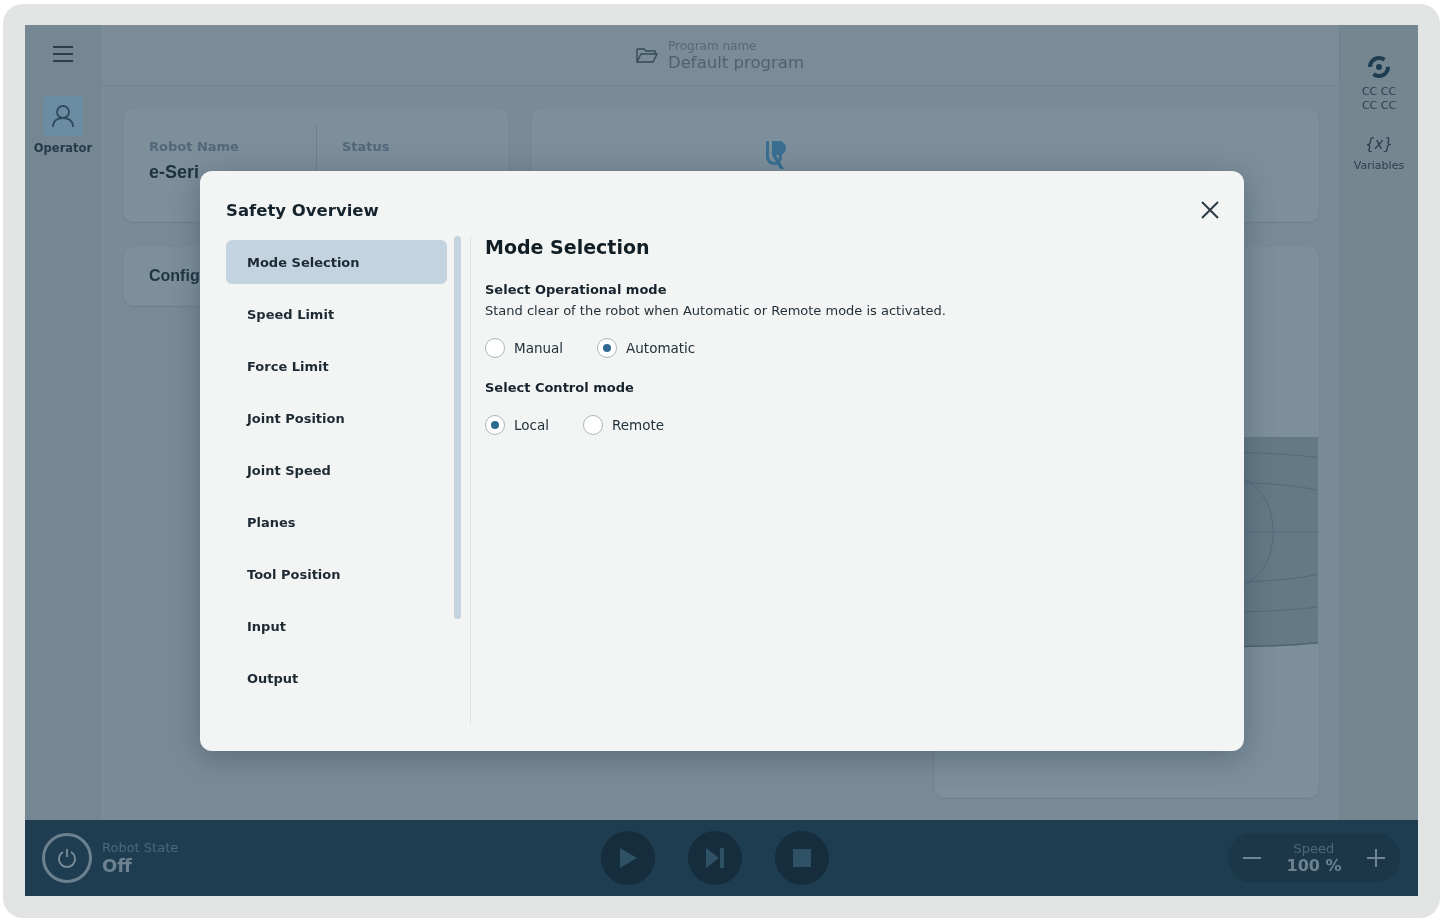 The width and height of the screenshot is (1445, 922). Describe the element at coordinates (716, 310) in the screenshot. I see `group-description: Stand clear of the robot when Automatic or Remote mode is activated.` at that location.